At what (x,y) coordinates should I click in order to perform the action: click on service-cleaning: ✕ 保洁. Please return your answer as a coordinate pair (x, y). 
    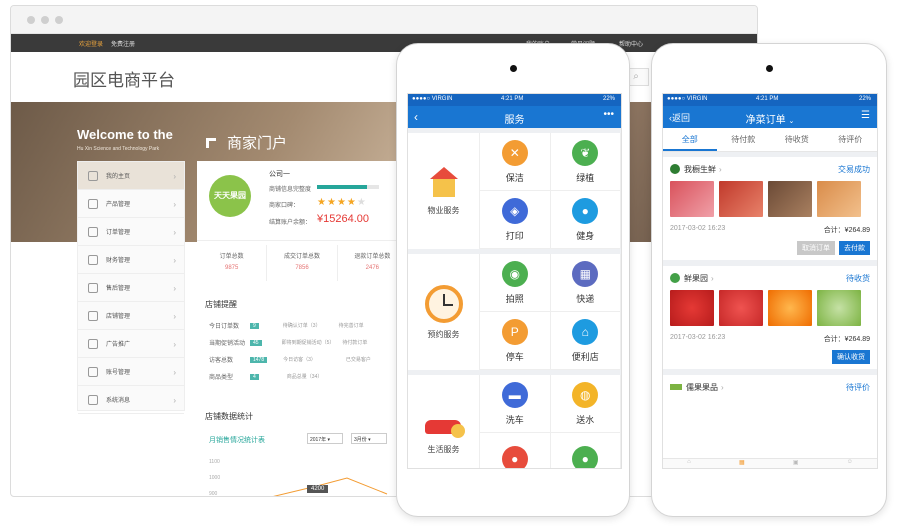
    Looking at the image, I should click on (515, 162).